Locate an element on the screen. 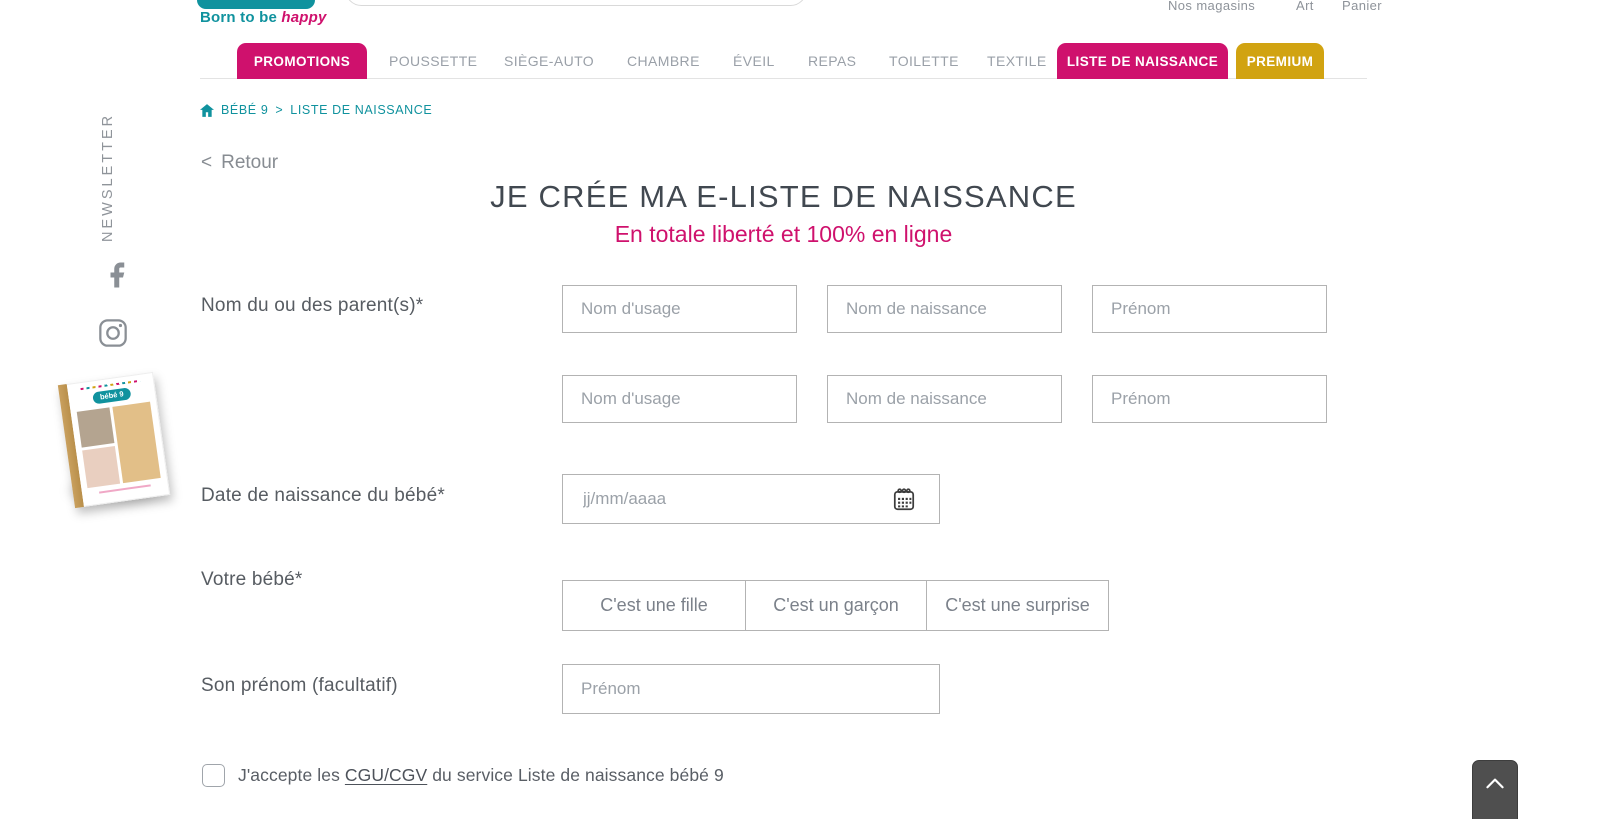  breadcrumb: BÉBÉ 9 > LISTE DE NAISSANCE is located at coordinates (316, 110).